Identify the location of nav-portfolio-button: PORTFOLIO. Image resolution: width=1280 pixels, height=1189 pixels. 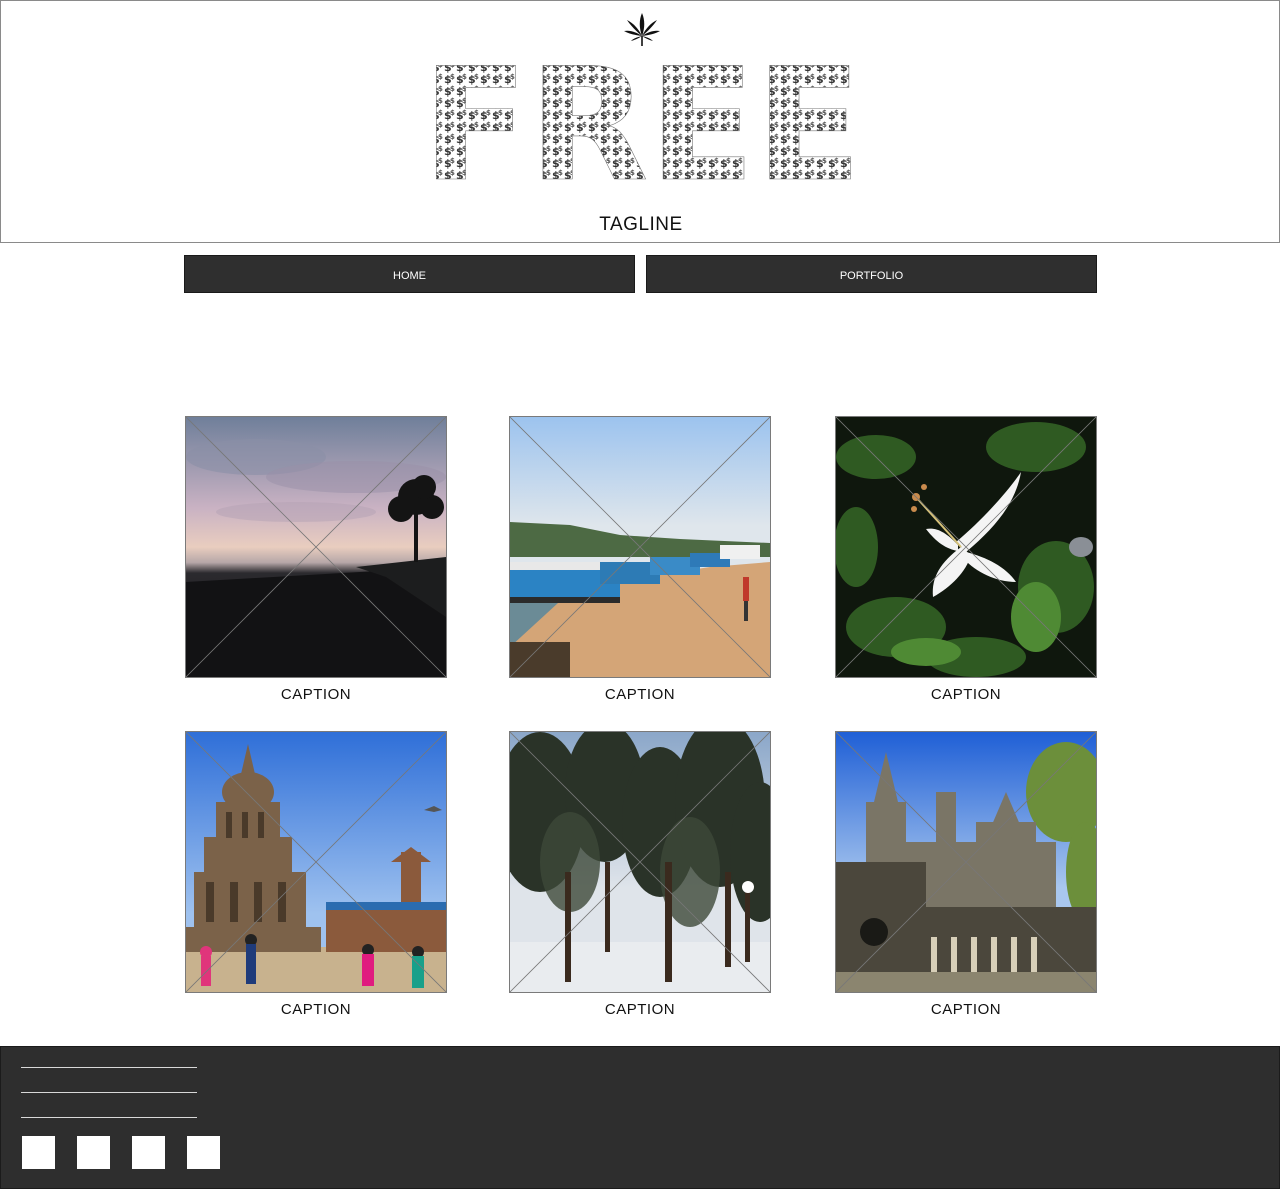
(871, 274).